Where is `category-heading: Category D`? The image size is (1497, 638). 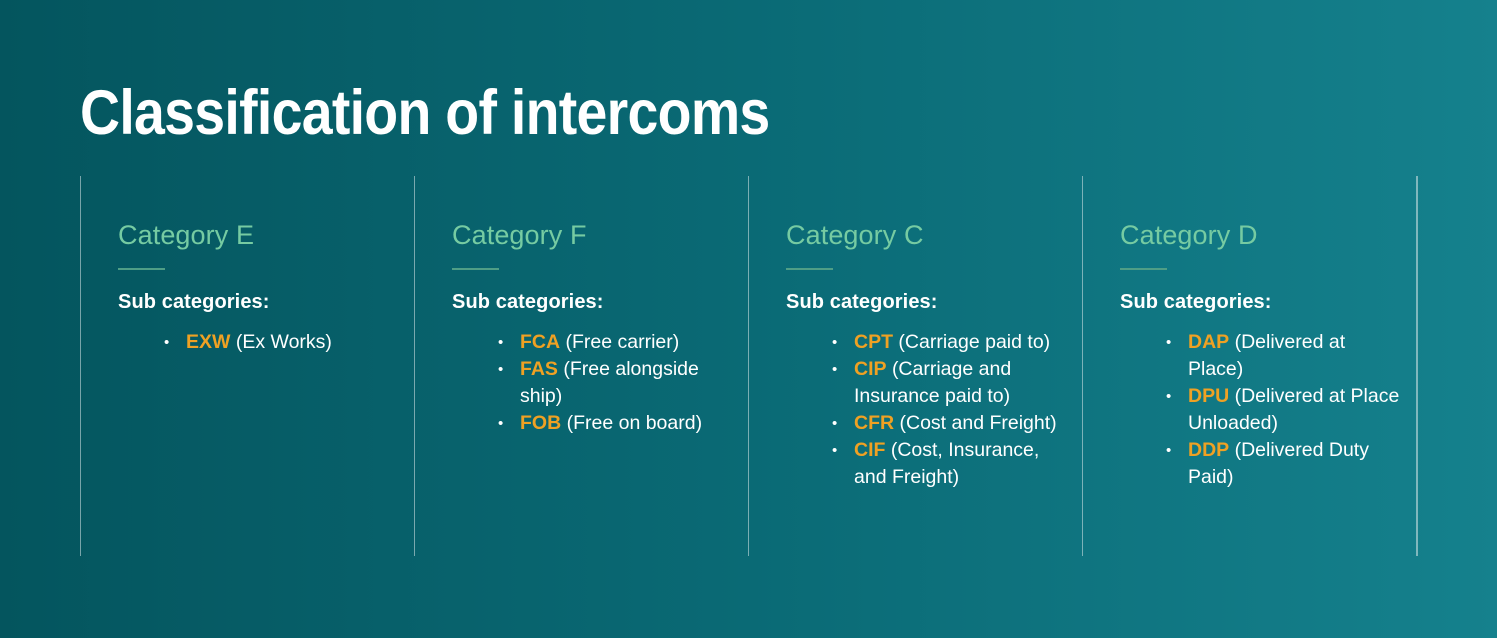
category-heading: Category D is located at coordinates (1189, 235).